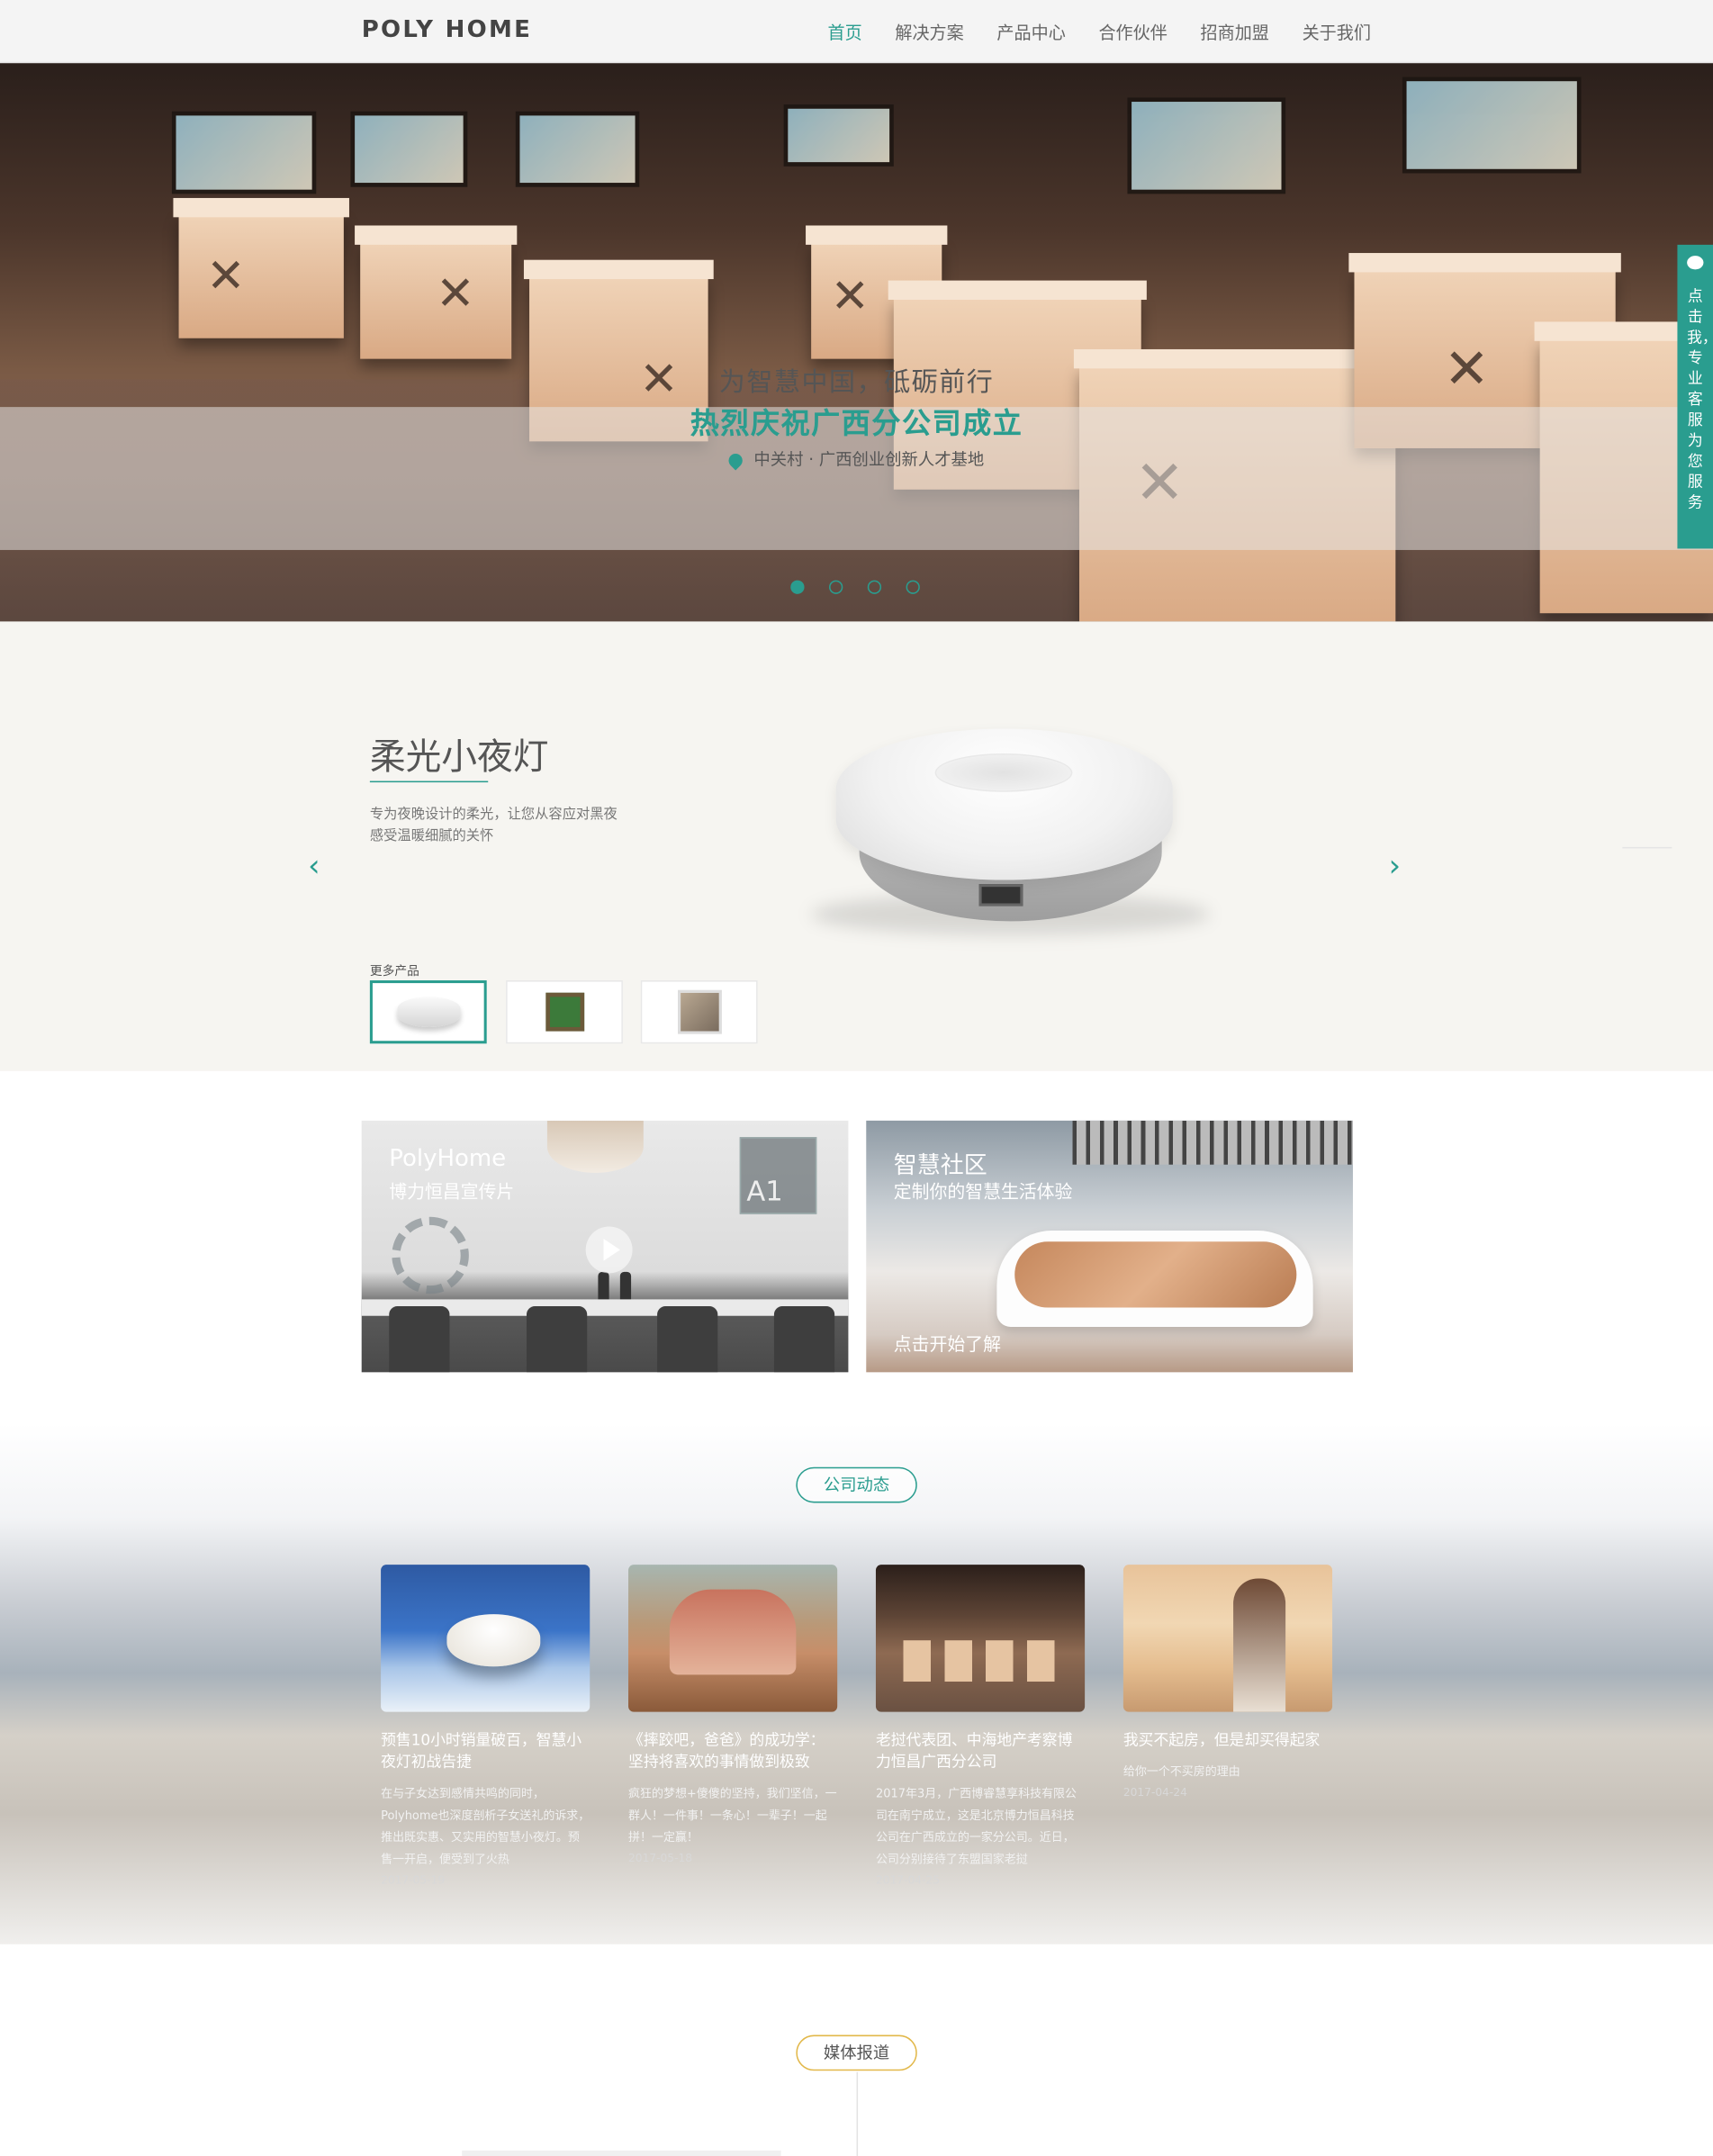 The width and height of the screenshot is (1713, 2156). What do you see at coordinates (660, 1858) in the screenshot?
I see `news-date: 2017-05-18` at bounding box center [660, 1858].